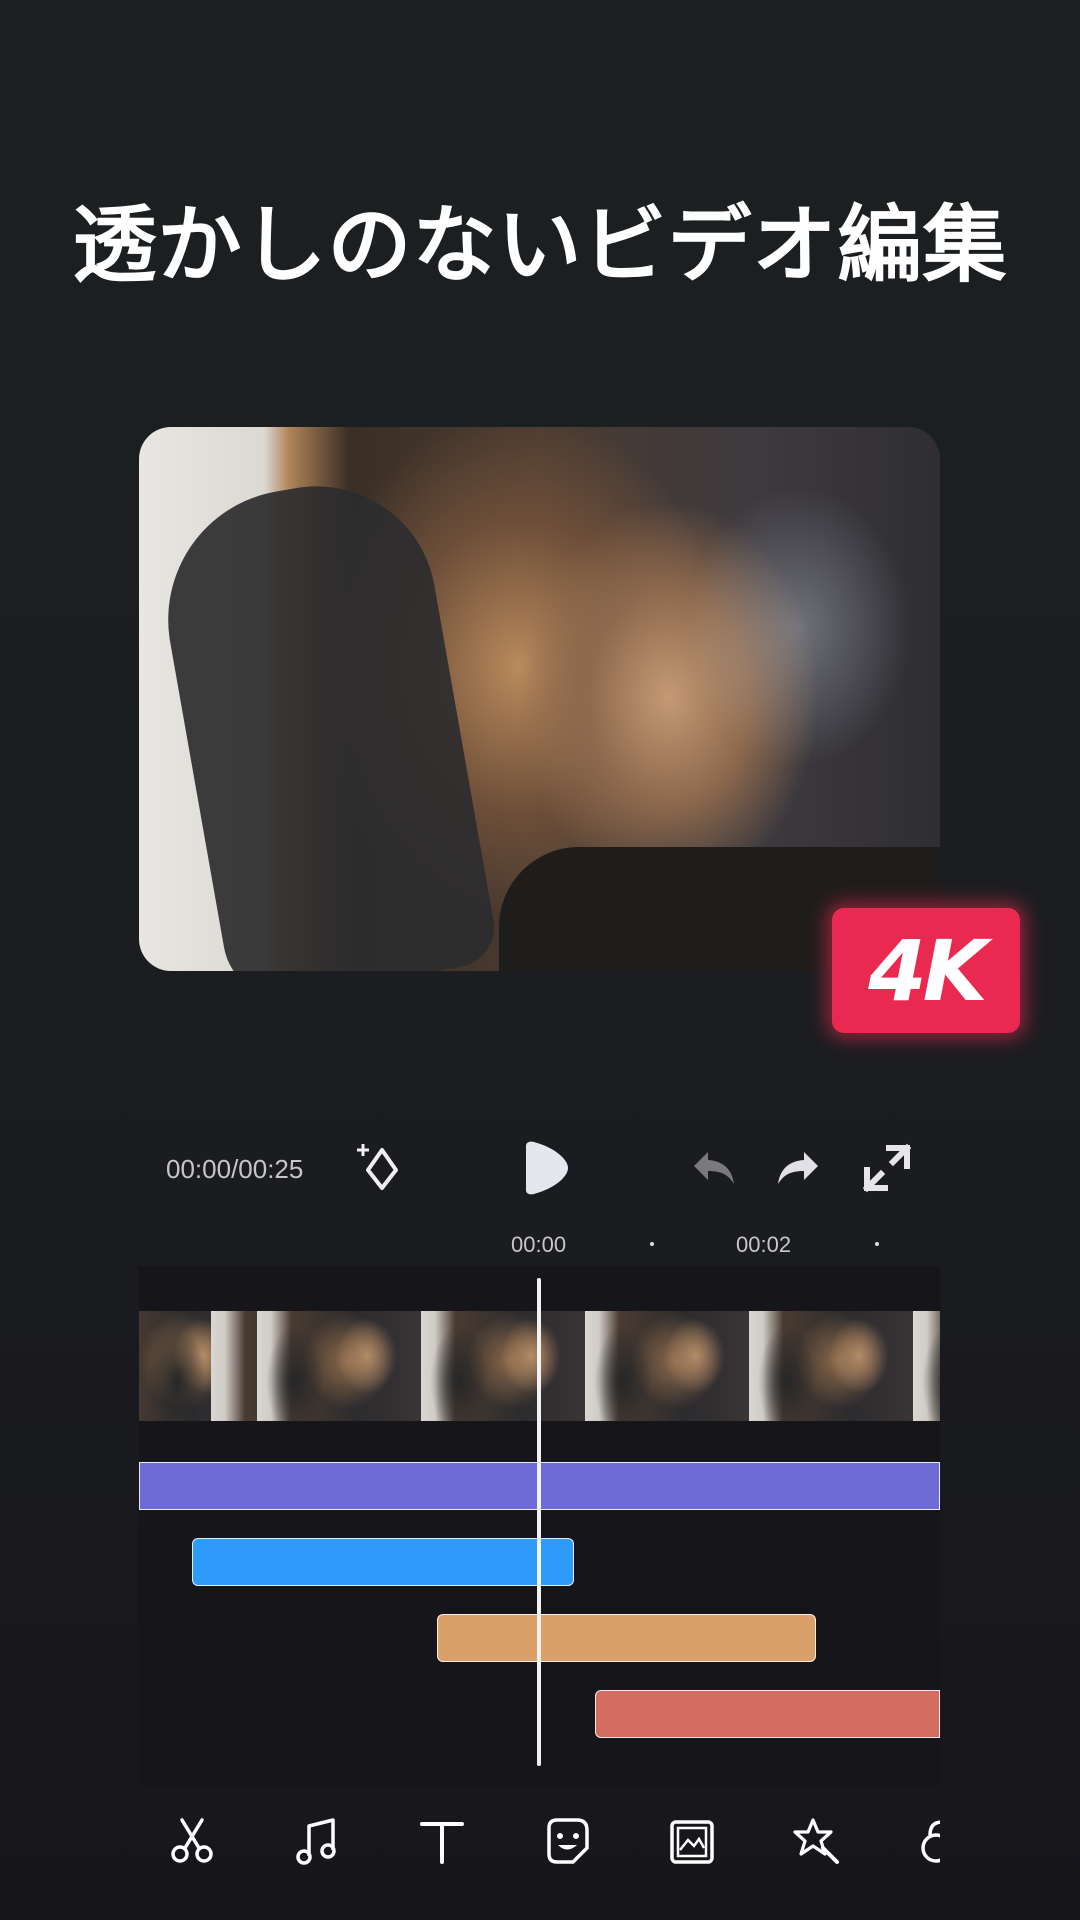  Describe the element at coordinates (442, 1842) in the screenshot. I see `text-icon` at that location.